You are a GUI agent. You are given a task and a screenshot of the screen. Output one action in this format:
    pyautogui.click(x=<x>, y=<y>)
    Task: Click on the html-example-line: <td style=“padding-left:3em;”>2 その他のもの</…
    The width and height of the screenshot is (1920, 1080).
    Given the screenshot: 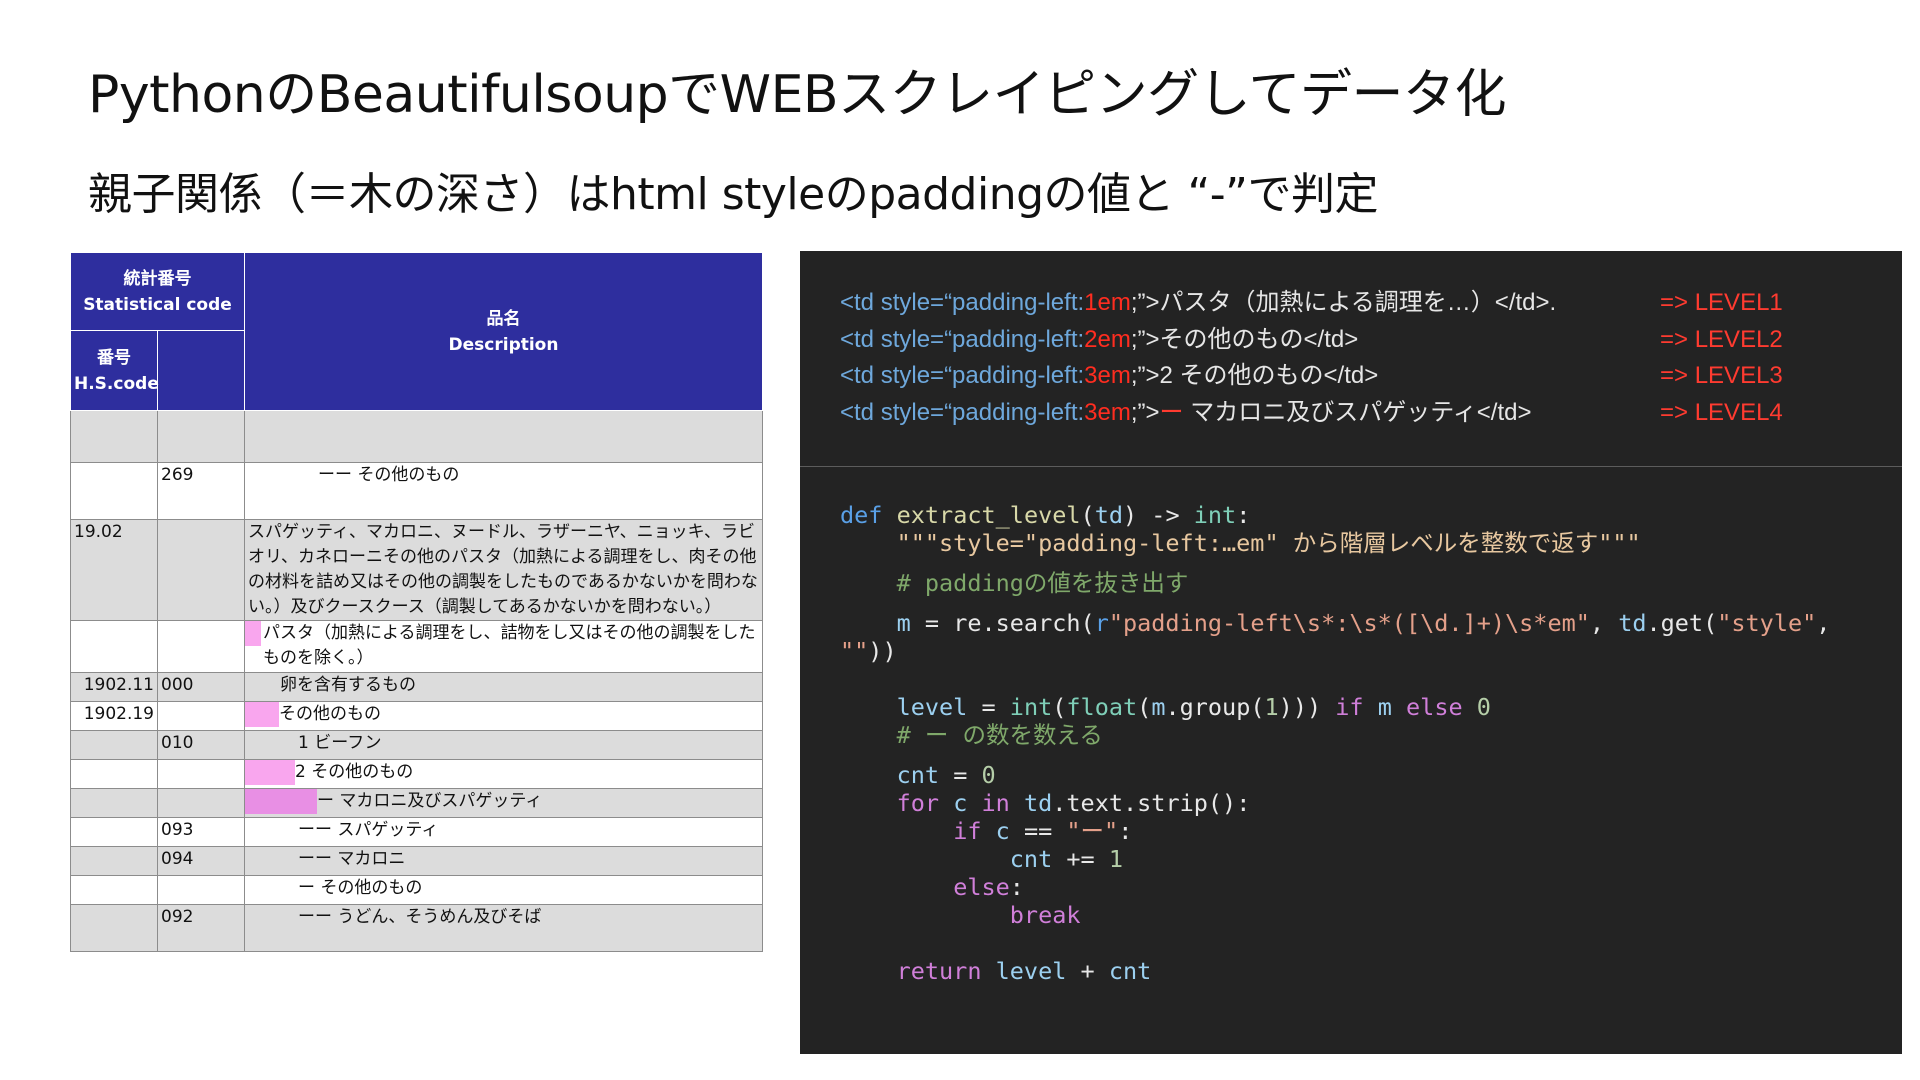 What is the action you would take?
    pyautogui.click(x=1360, y=376)
    